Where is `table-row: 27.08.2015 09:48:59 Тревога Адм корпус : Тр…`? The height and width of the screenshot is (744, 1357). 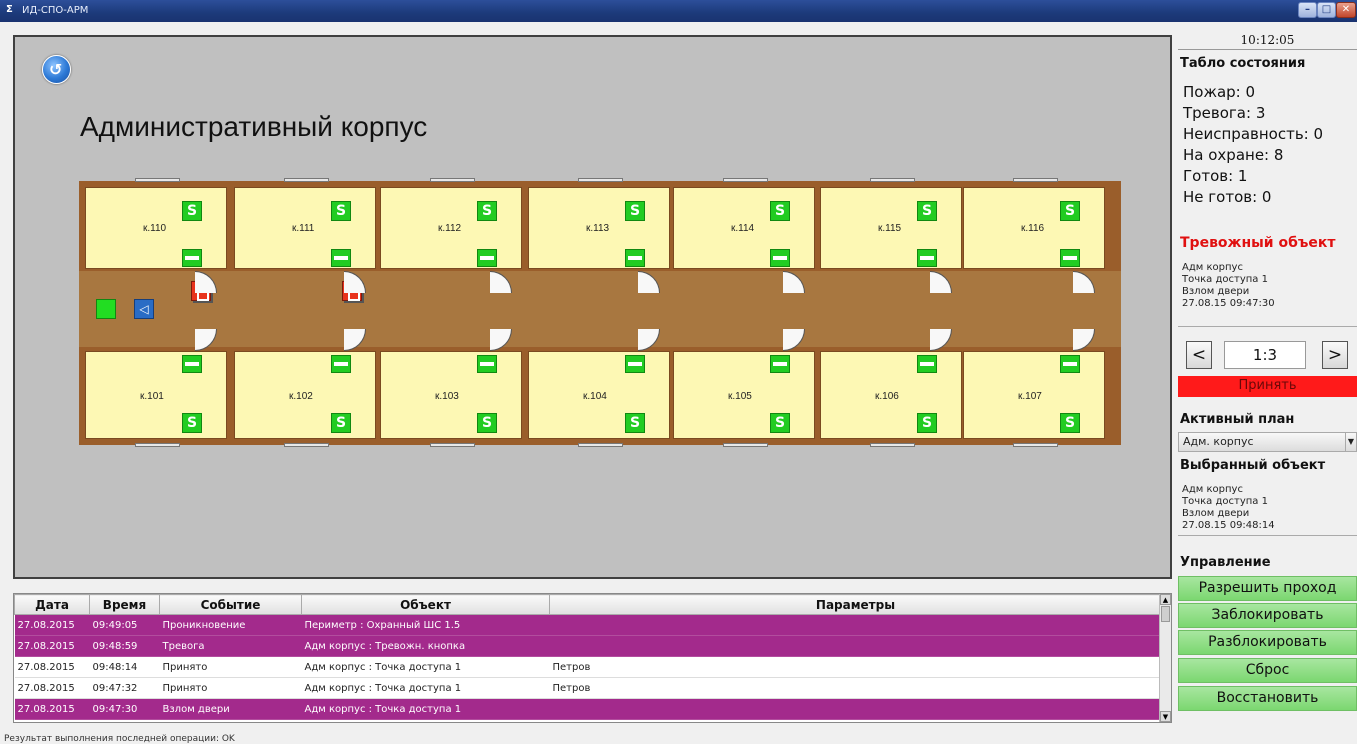
table-row: 27.08.2015 09:48:59 Тревога Адм корпус : Тр… is located at coordinates (588, 646).